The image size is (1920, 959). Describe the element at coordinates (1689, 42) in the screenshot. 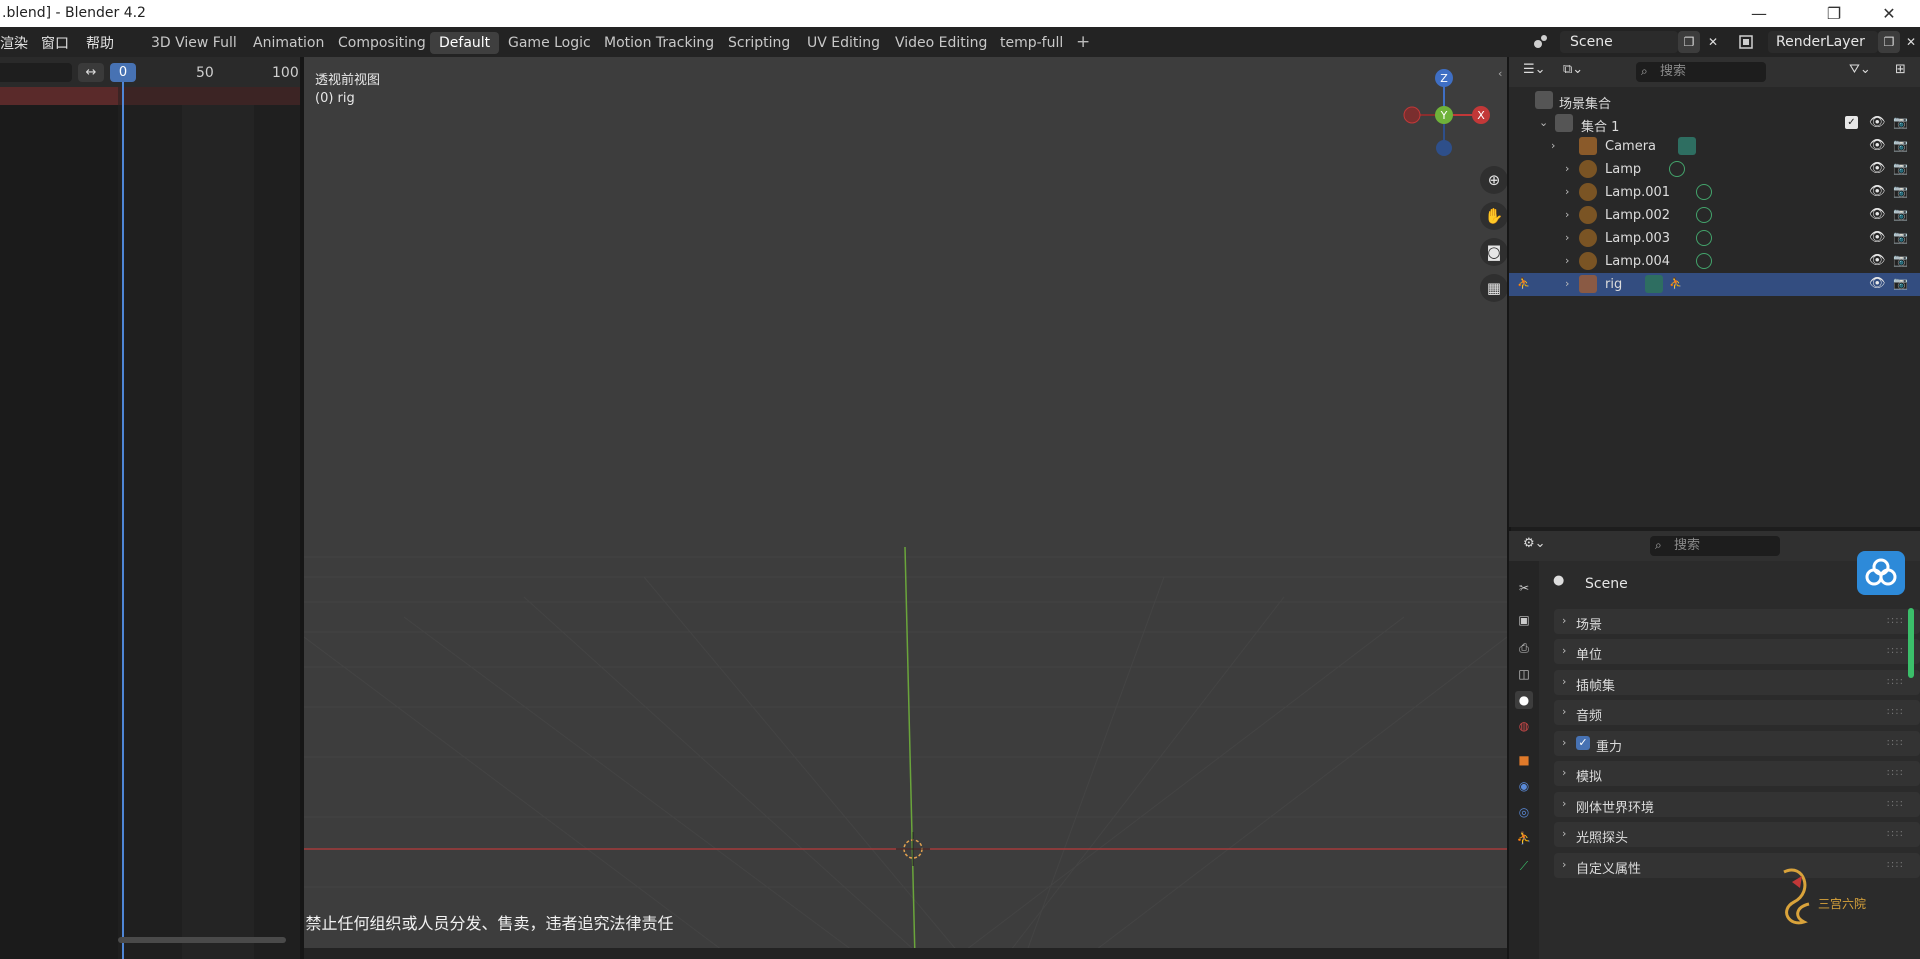

I see `new-scene-icon: ❐` at that location.